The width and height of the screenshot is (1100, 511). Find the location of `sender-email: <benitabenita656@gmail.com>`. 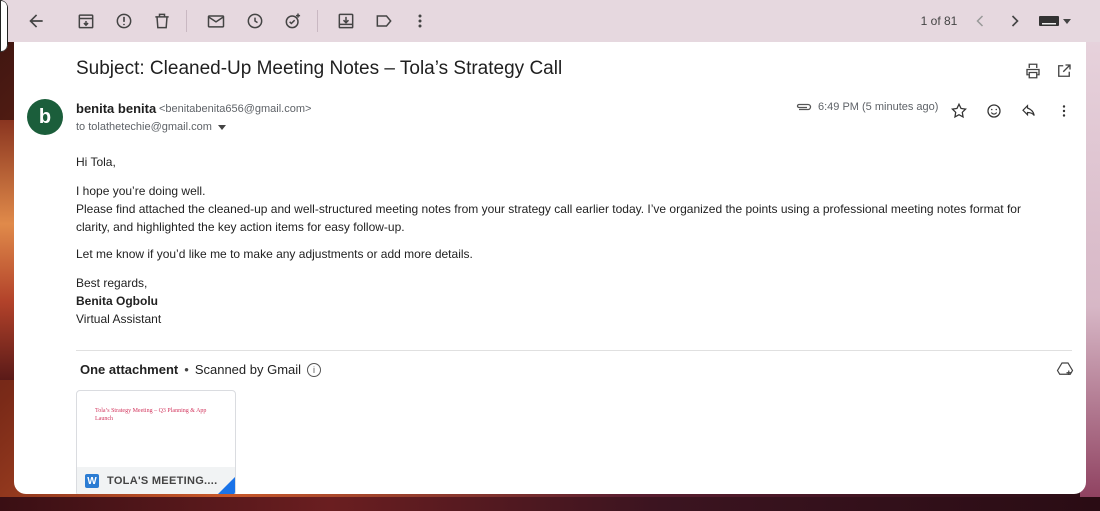

sender-email: <benitabenita656@gmail.com> is located at coordinates (235, 109).